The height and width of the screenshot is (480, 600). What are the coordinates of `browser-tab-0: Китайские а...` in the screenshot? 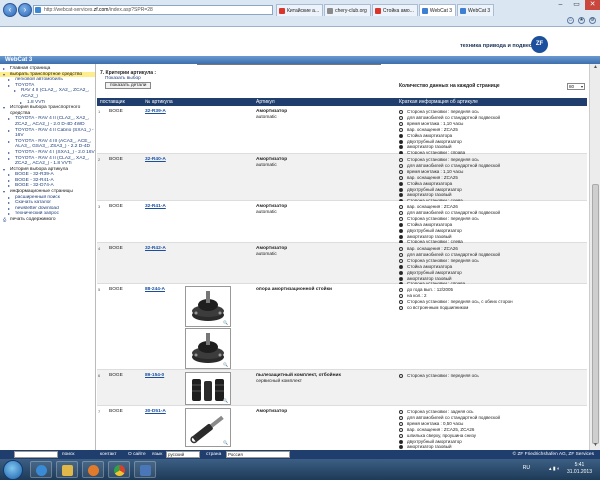 It's located at (300, 10).